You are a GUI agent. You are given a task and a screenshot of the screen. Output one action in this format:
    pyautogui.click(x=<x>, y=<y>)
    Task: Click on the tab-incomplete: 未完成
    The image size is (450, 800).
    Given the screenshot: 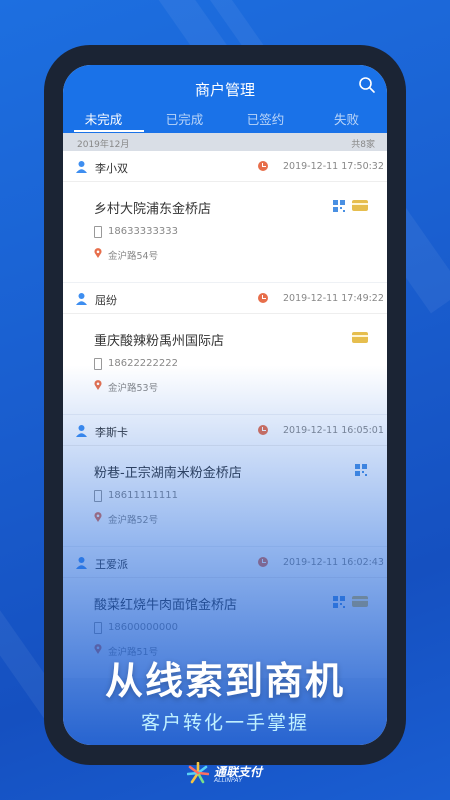 What is the action you would take?
    pyautogui.click(x=103, y=120)
    